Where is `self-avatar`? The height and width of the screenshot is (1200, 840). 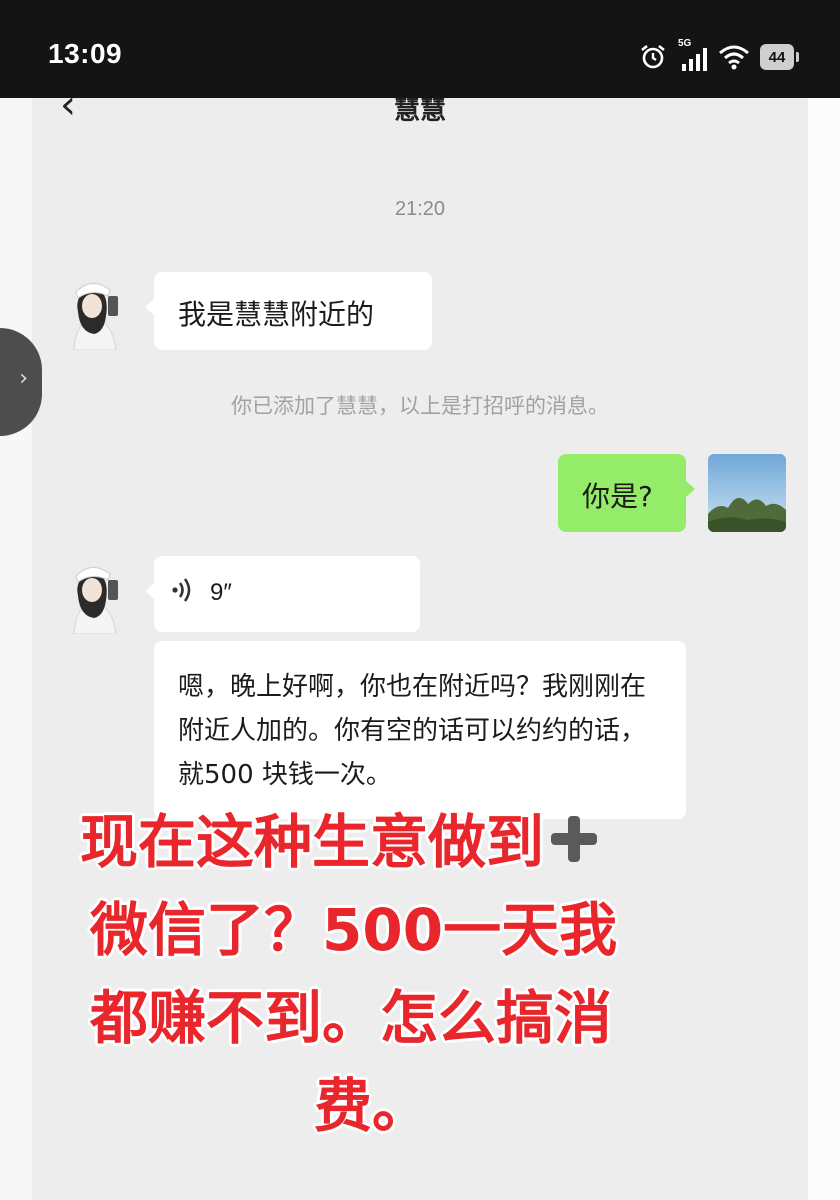
self-avatar is located at coordinates (747, 493).